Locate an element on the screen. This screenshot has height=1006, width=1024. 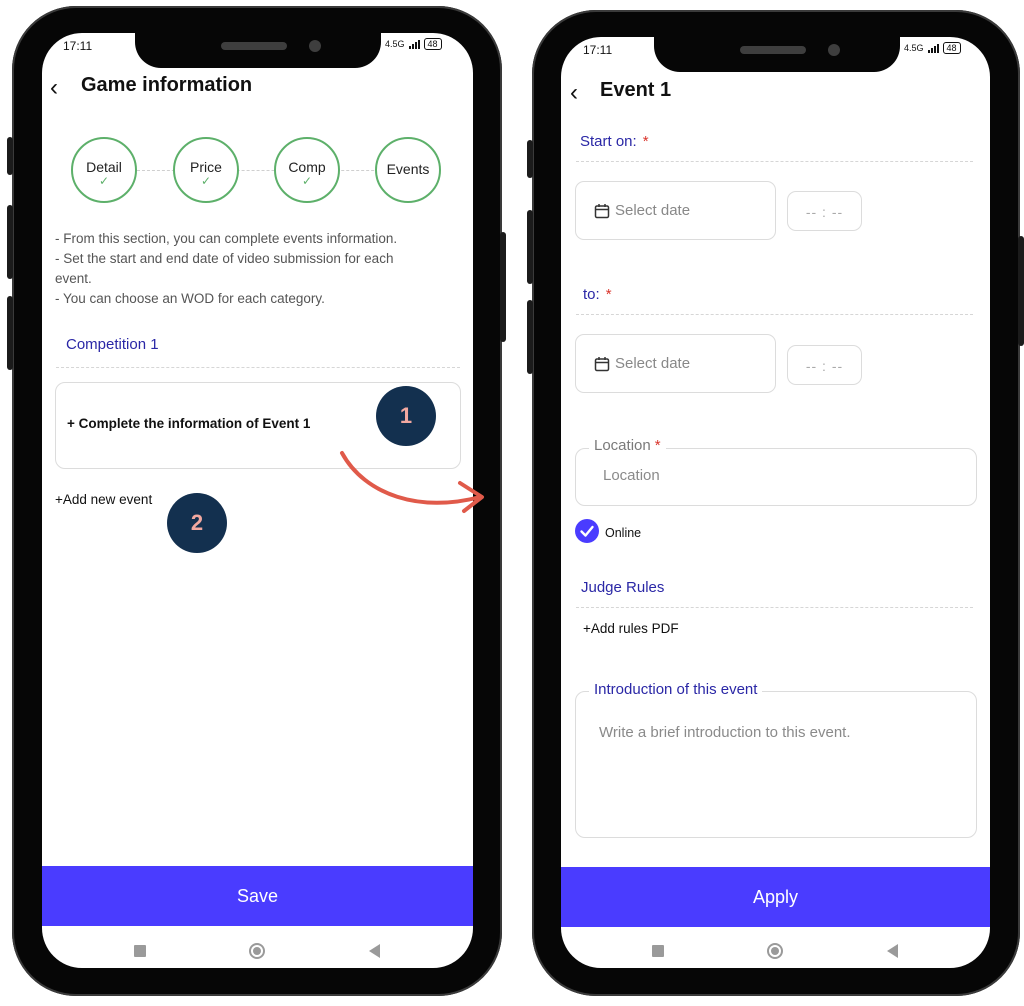
right-phone-power-button is located at coordinates (1021, 291).